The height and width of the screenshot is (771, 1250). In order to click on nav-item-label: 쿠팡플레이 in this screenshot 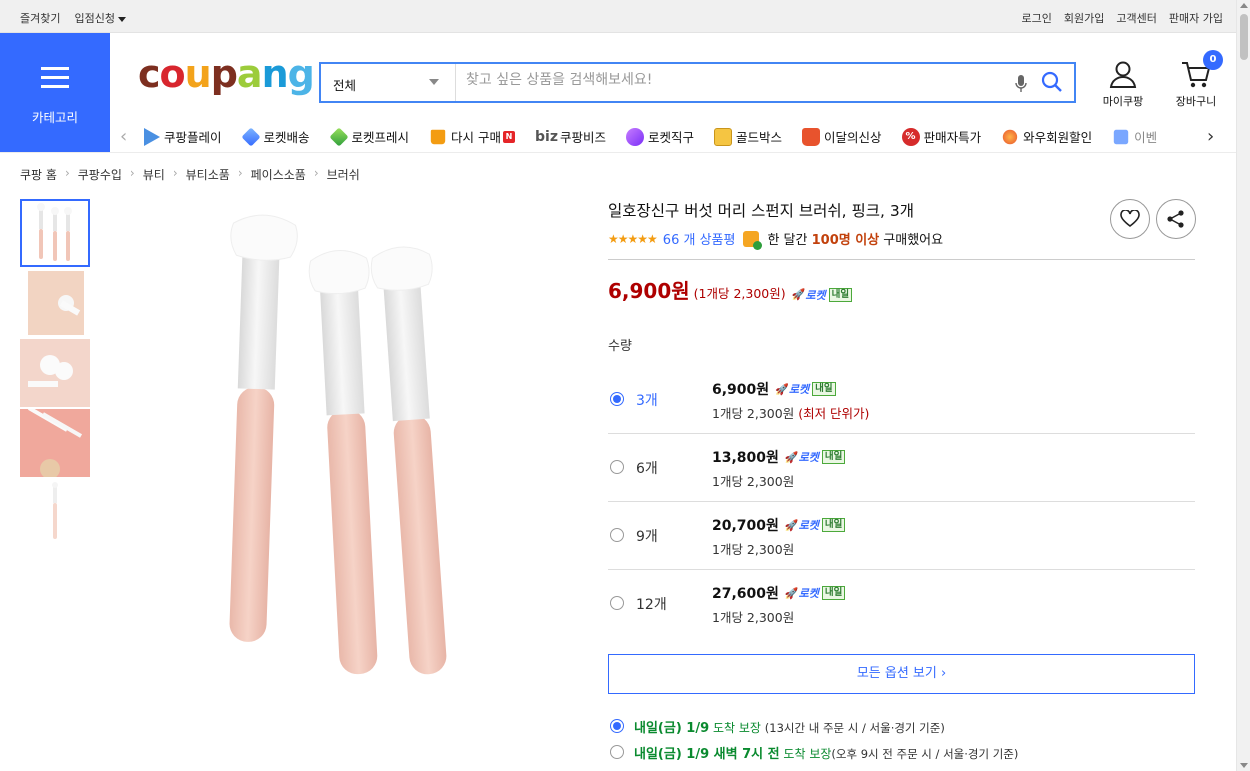, I will do `click(193, 137)`.